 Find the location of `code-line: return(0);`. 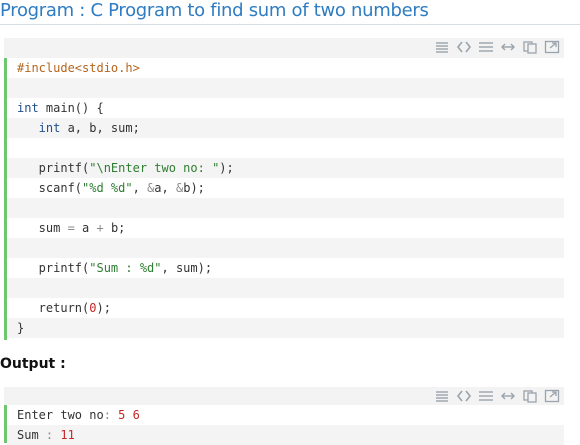

code-line: return(0); is located at coordinates (285, 308).